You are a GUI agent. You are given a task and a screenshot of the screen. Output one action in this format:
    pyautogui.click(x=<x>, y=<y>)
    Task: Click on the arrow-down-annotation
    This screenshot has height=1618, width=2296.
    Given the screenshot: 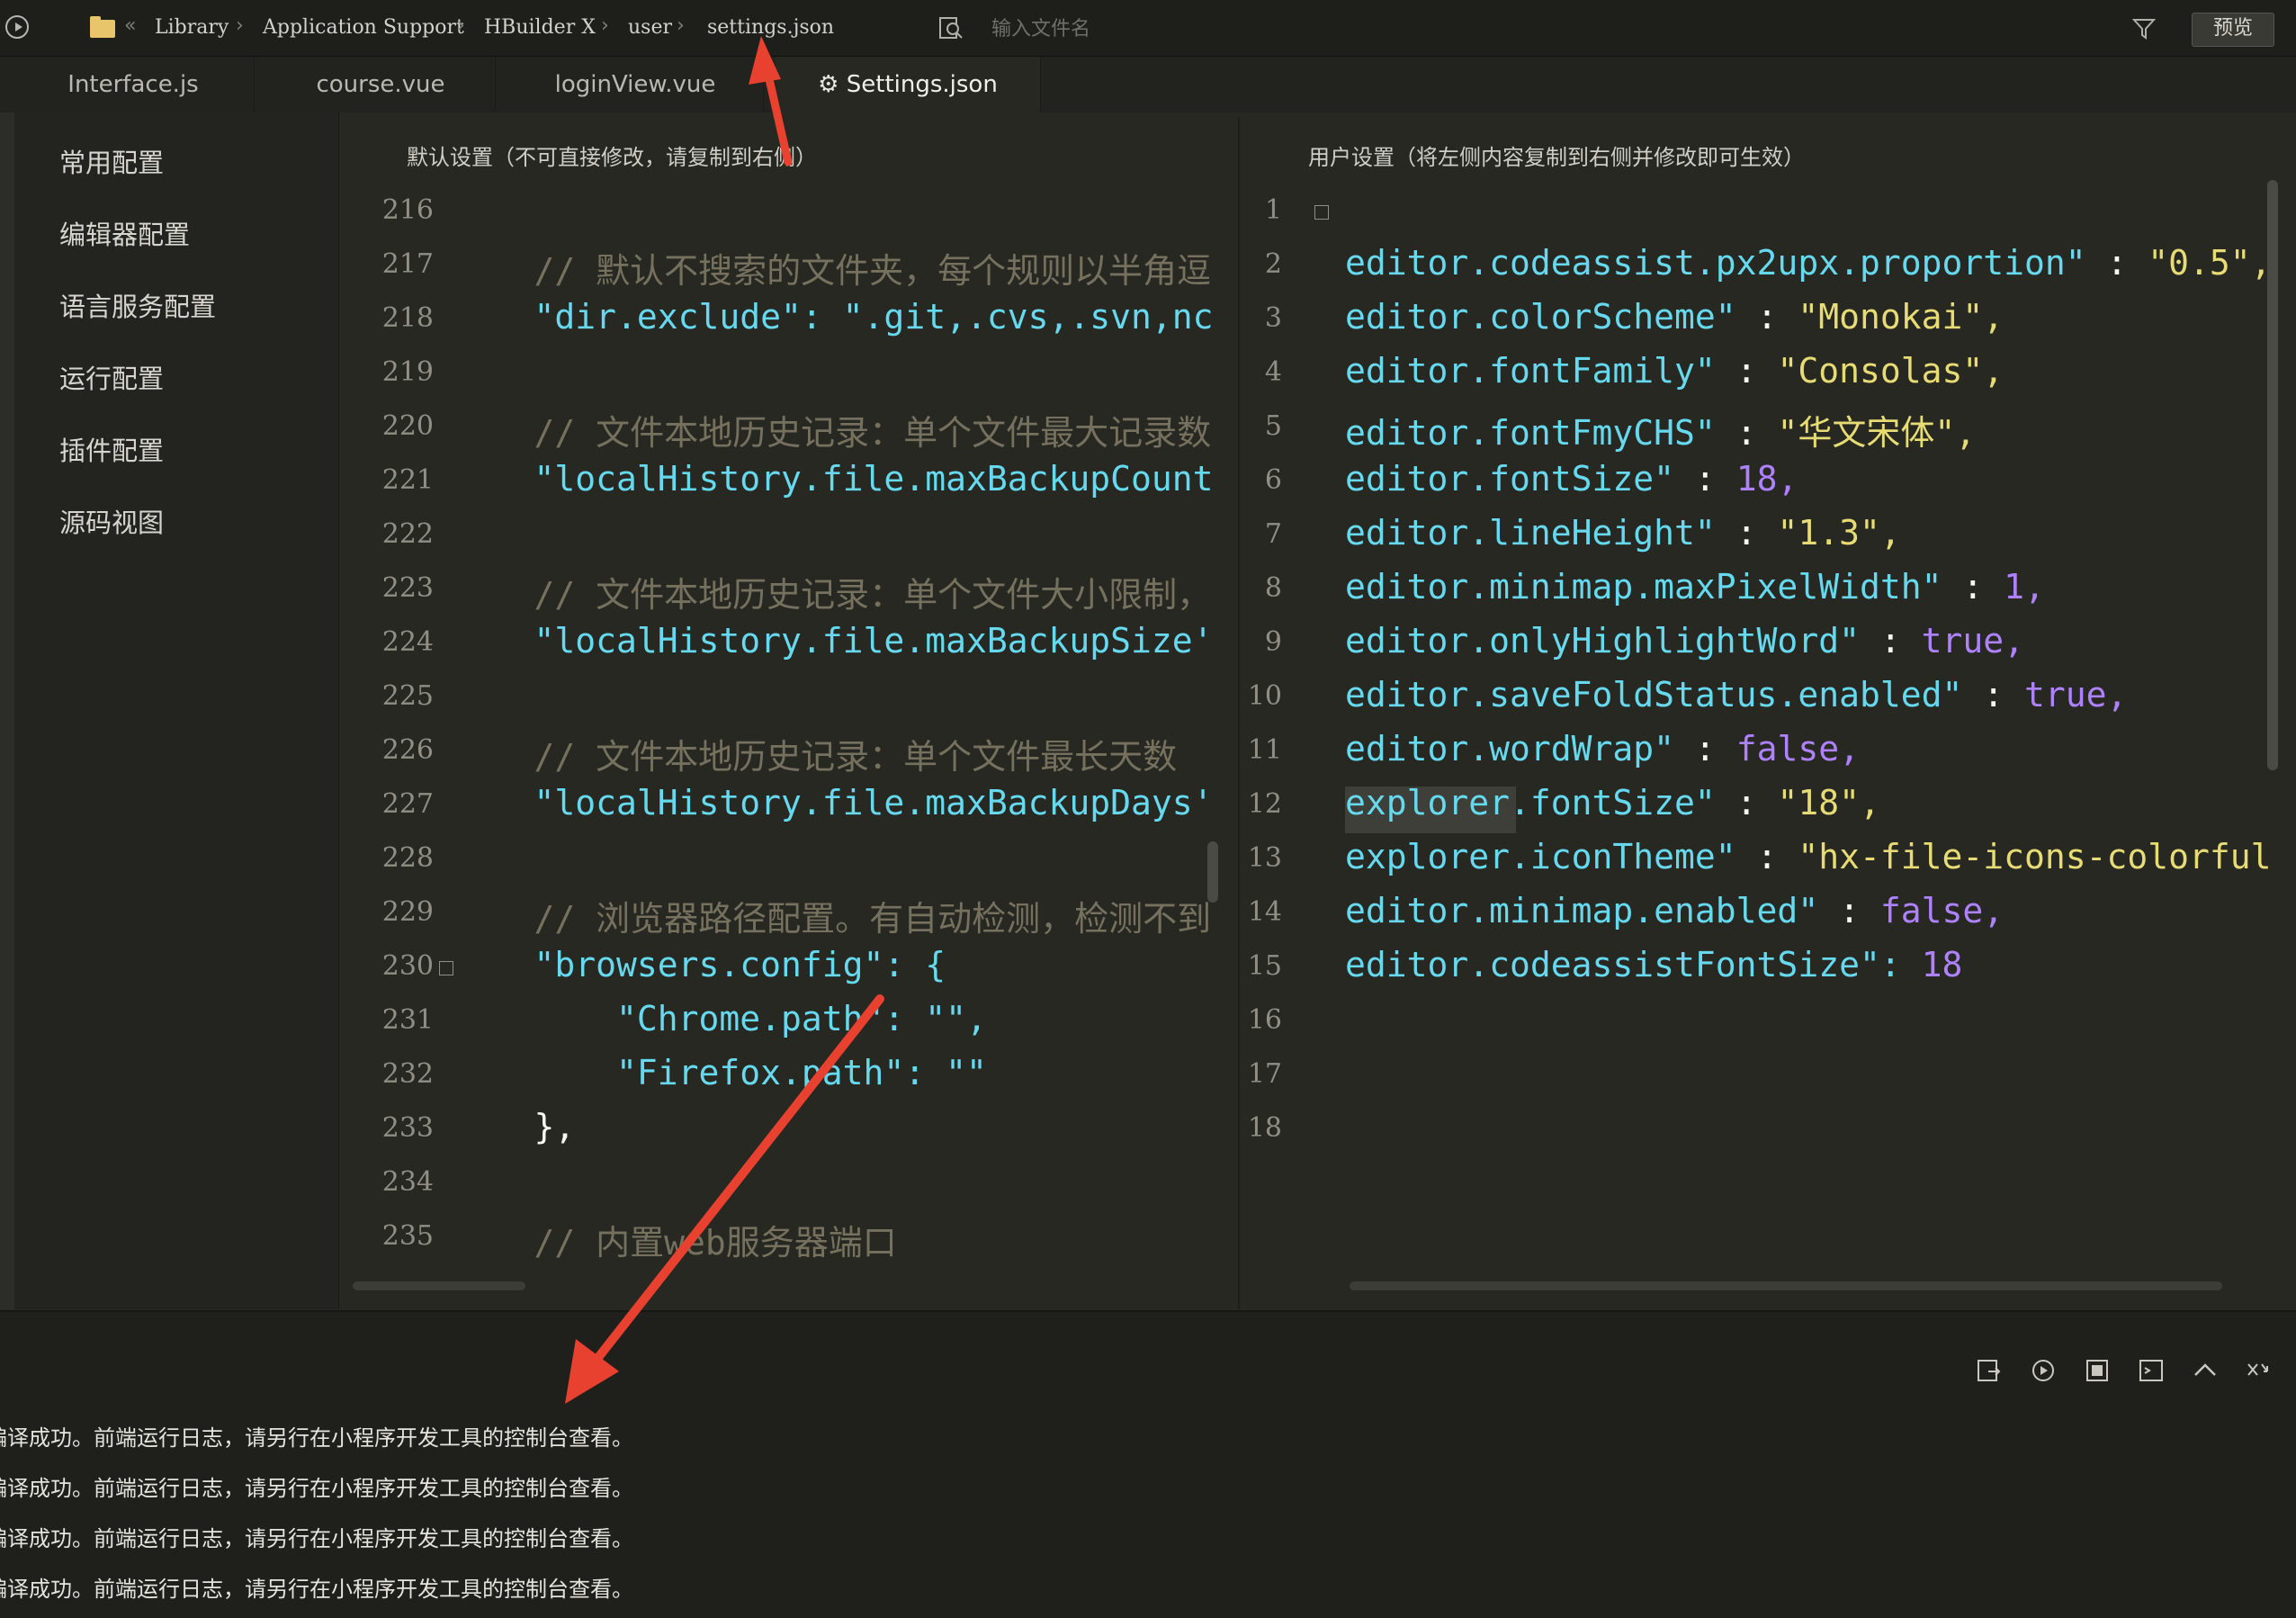 What is the action you would take?
    pyautogui.click(x=724, y=1199)
    